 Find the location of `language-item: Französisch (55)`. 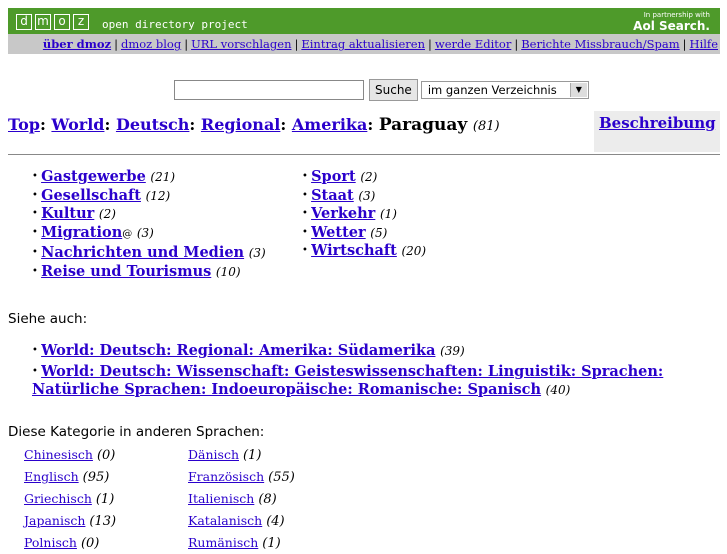

language-item: Französisch (55) is located at coordinates (241, 477).